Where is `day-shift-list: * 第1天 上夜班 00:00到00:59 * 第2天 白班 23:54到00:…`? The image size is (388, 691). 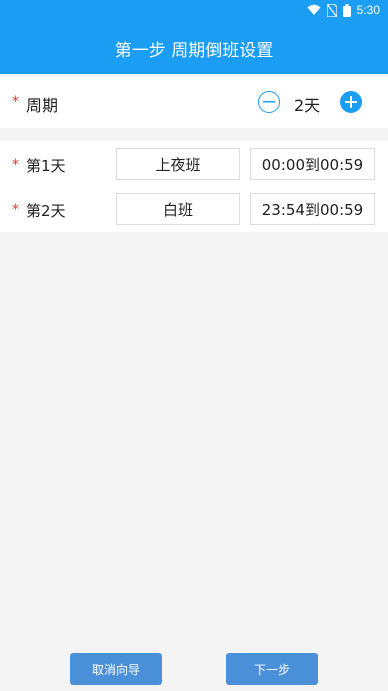
day-shift-list: * 第1天 上夜班 00:00到00:59 * 第2天 白班 23:54到00:… is located at coordinates (194, 186).